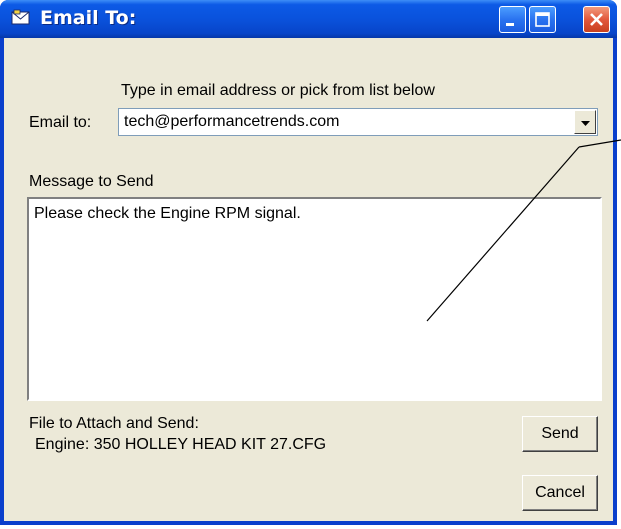  Describe the element at coordinates (20, 17) in the screenshot. I see `envelope-icon` at that location.